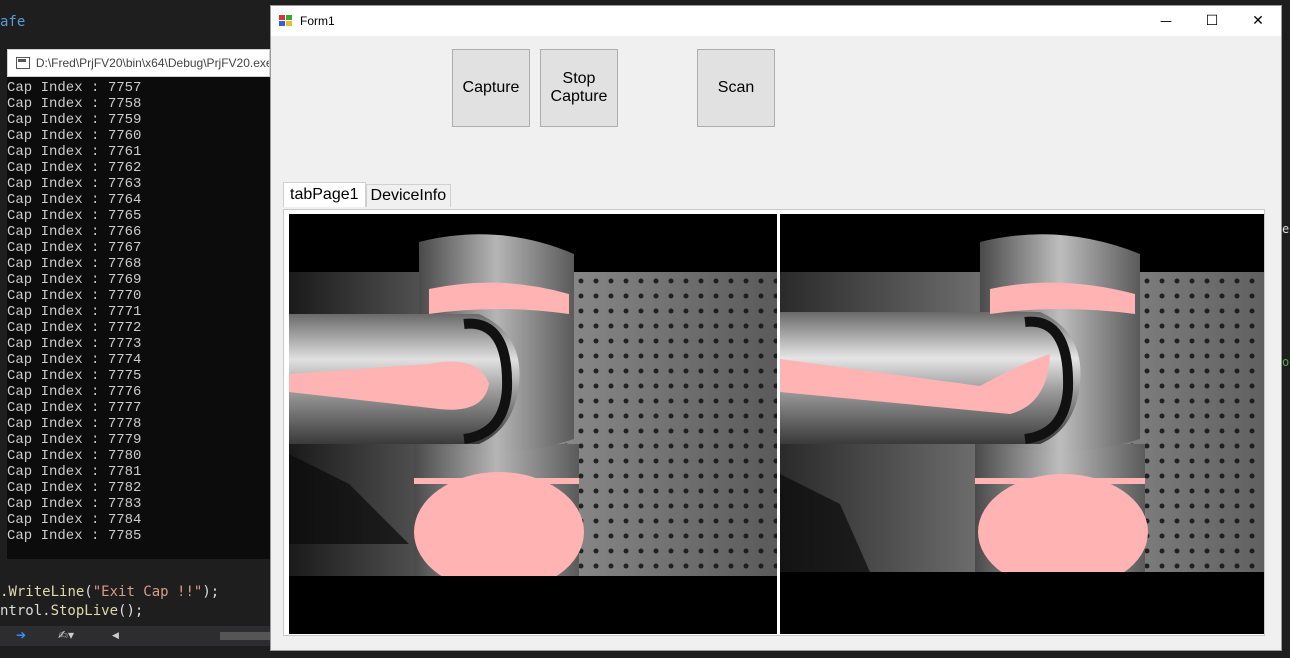 Image resolution: width=1290 pixels, height=658 pixels. I want to click on maximize-icon: ☐, so click(1212, 21).